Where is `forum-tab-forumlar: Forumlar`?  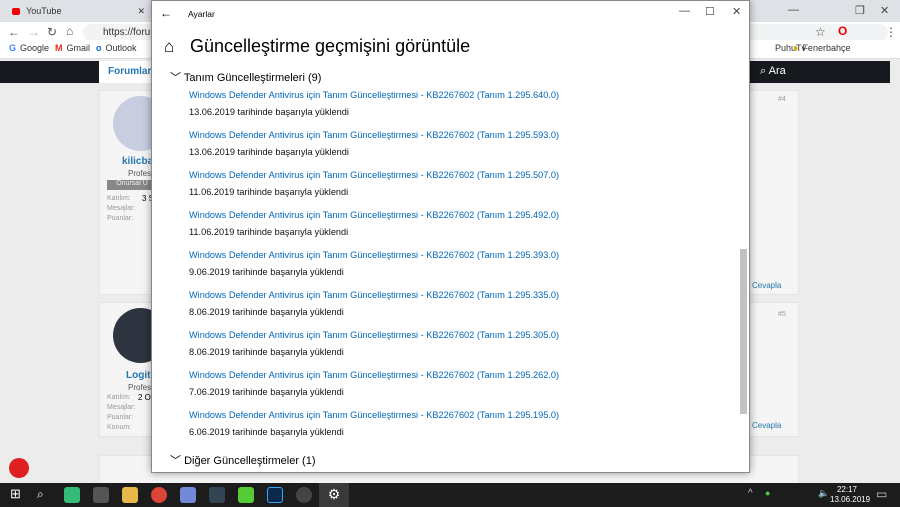 forum-tab-forumlar: Forumlar is located at coordinates (126, 72).